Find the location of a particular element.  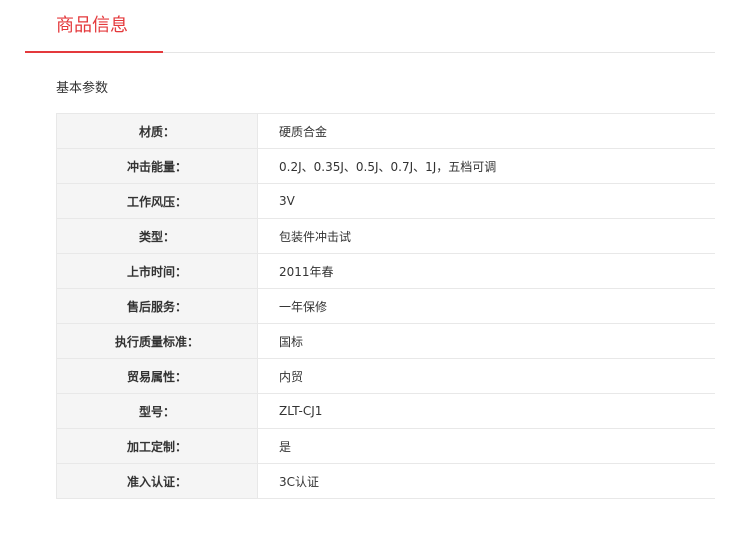

spec-value: 是 is located at coordinates (285, 446).